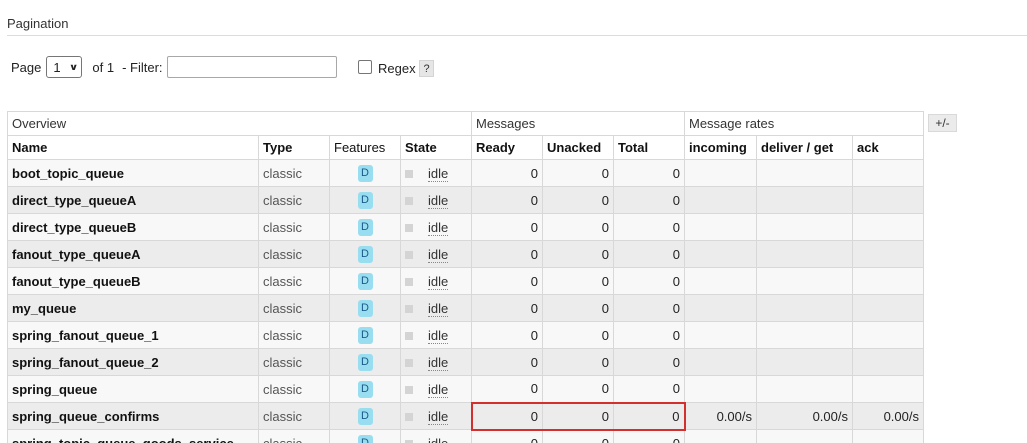  What do you see at coordinates (133, 335) in the screenshot?
I see `queue-name-link: spring_fanout_queue_1` at bounding box center [133, 335].